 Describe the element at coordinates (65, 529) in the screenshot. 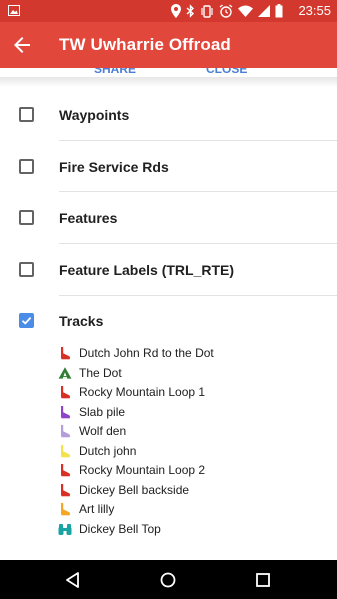

I see `binoculars-icon` at that location.